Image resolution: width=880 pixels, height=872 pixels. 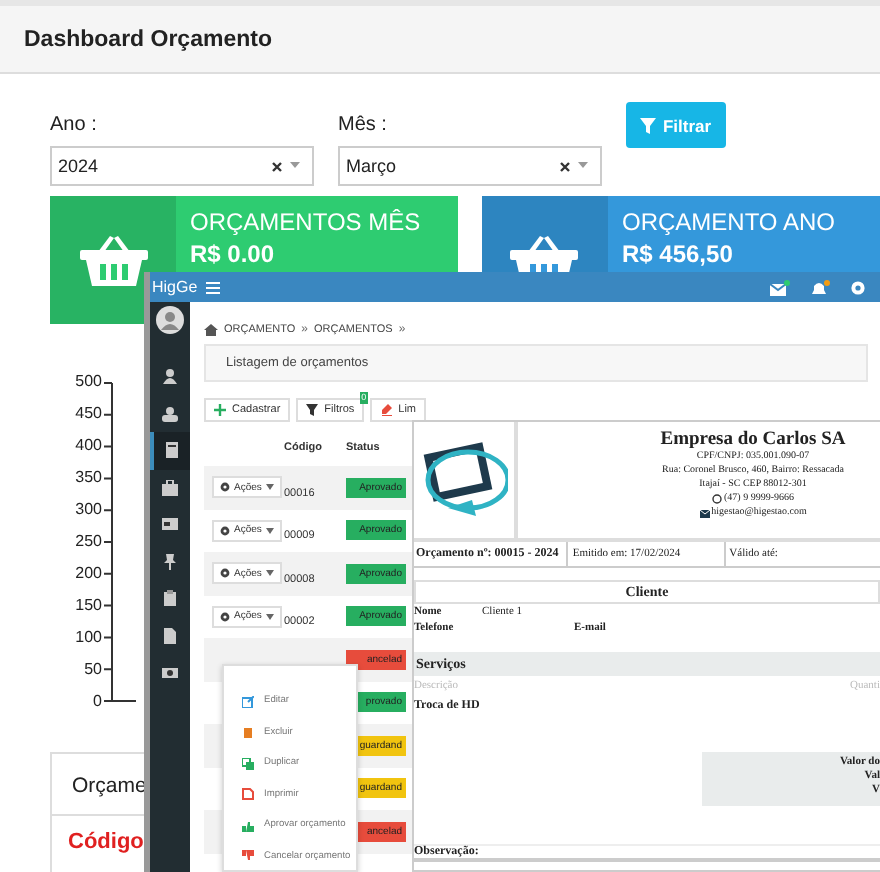 I want to click on app-title: HigGe, so click(x=175, y=287).